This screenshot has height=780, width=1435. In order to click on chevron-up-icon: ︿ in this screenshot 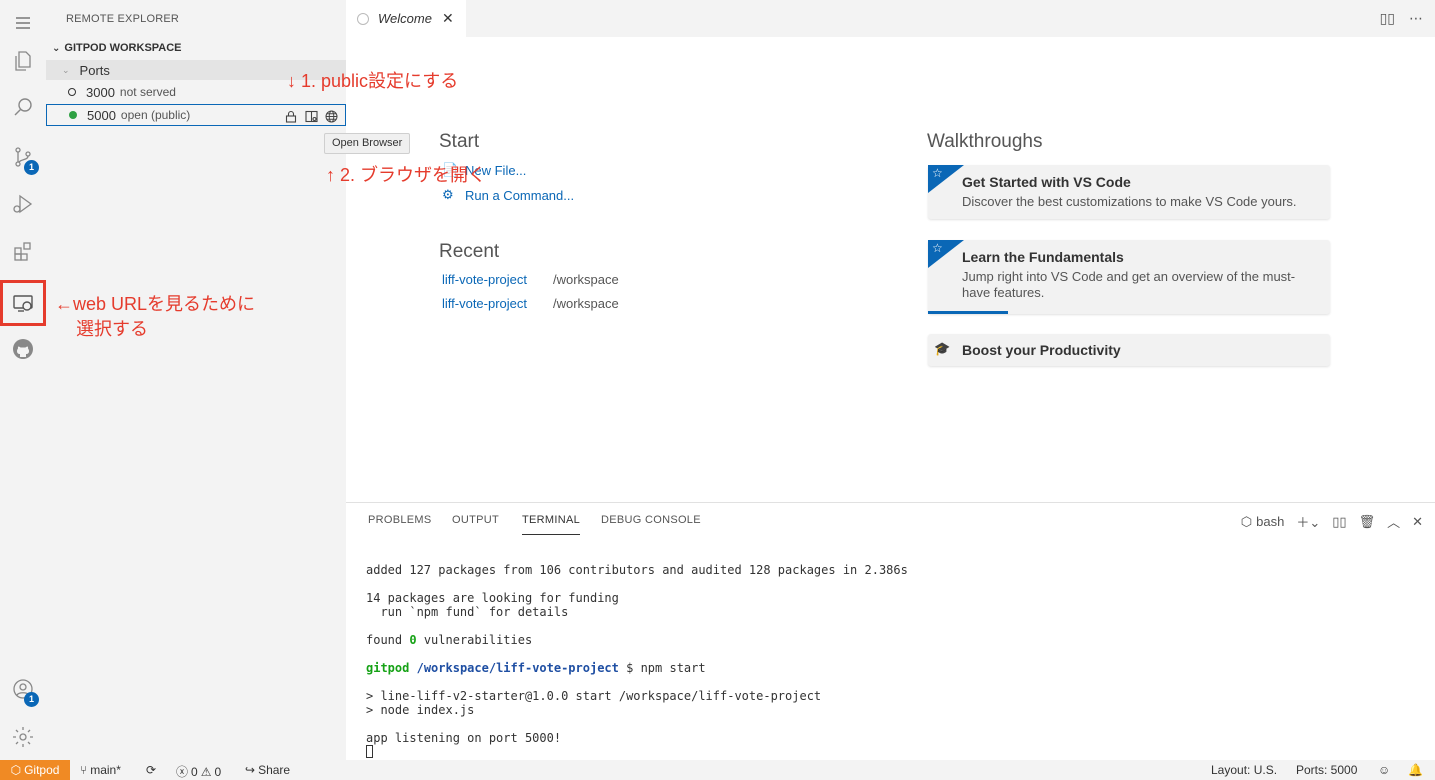, I will do `click(1393, 521)`.